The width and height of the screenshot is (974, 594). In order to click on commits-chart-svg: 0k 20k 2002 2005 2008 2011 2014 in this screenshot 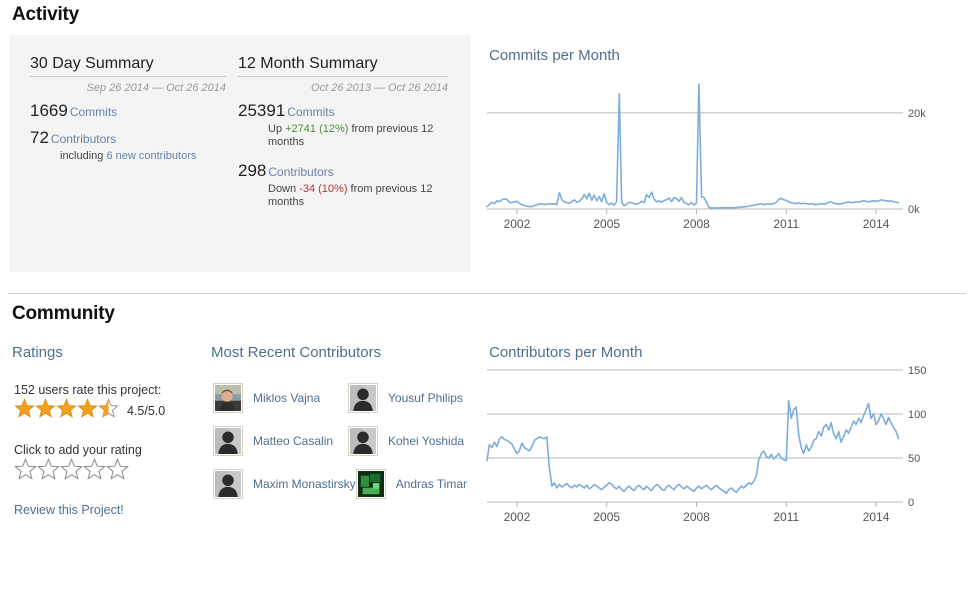, I will do `click(706, 157)`.